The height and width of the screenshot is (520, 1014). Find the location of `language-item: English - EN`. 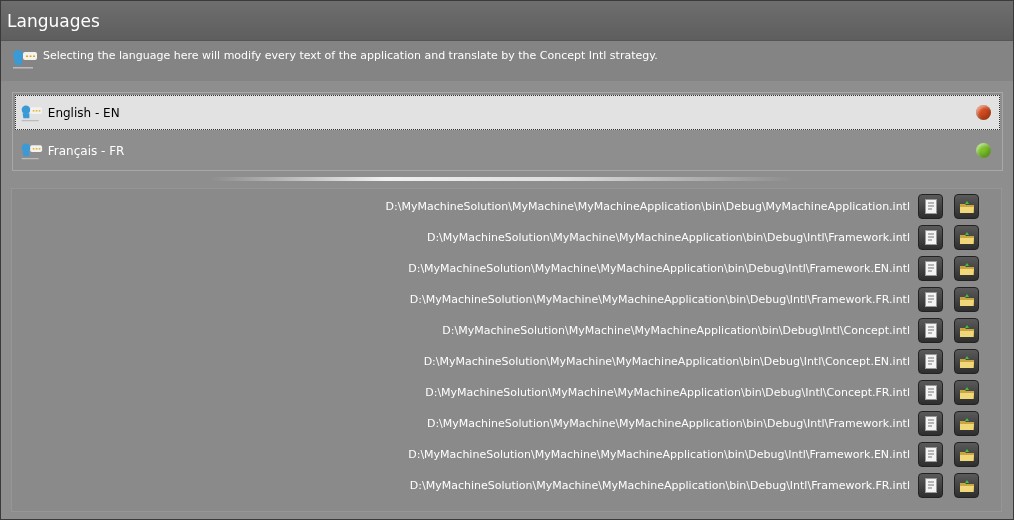

language-item: English - EN is located at coordinates (507, 112).